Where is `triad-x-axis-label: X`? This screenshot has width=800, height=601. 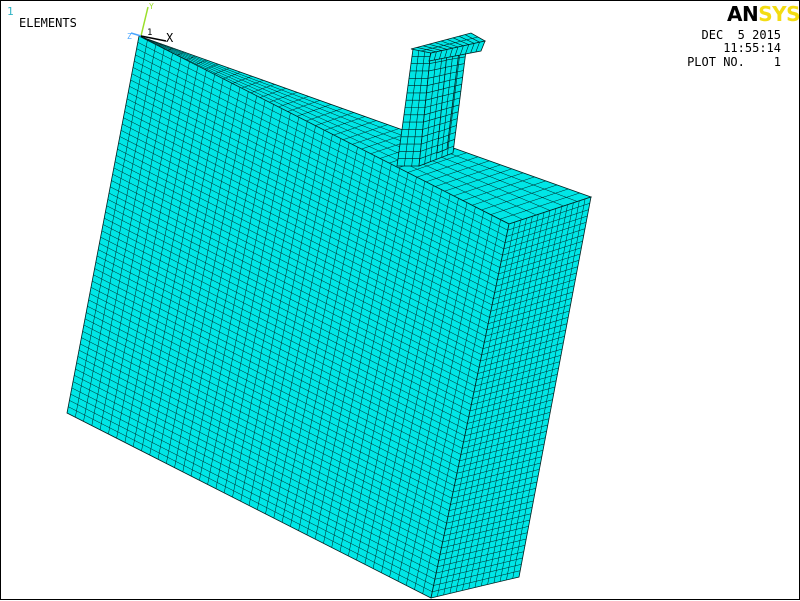
triad-x-axis-label: X is located at coordinates (170, 38).